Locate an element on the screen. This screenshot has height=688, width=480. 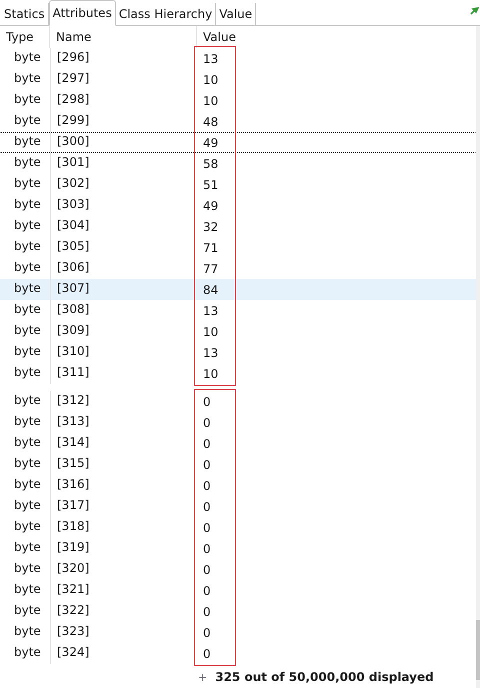
name-cell-text: [302] is located at coordinates (73, 183).